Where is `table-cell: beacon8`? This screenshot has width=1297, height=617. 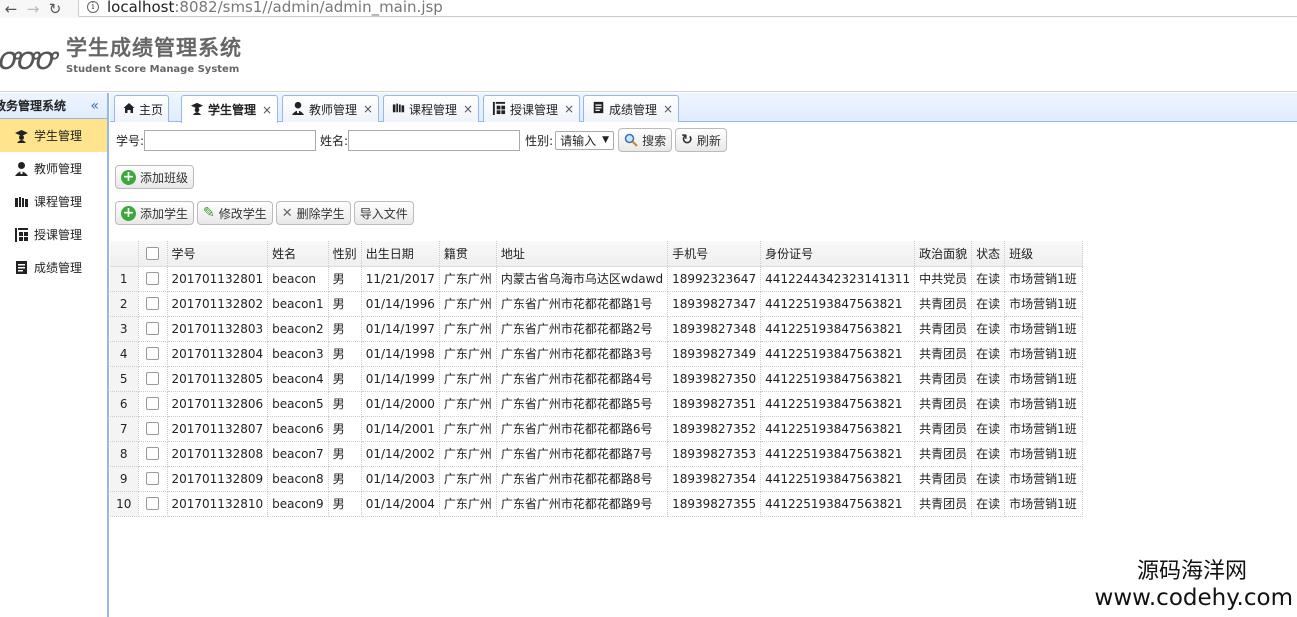
table-cell: beacon8 is located at coordinates (298, 479).